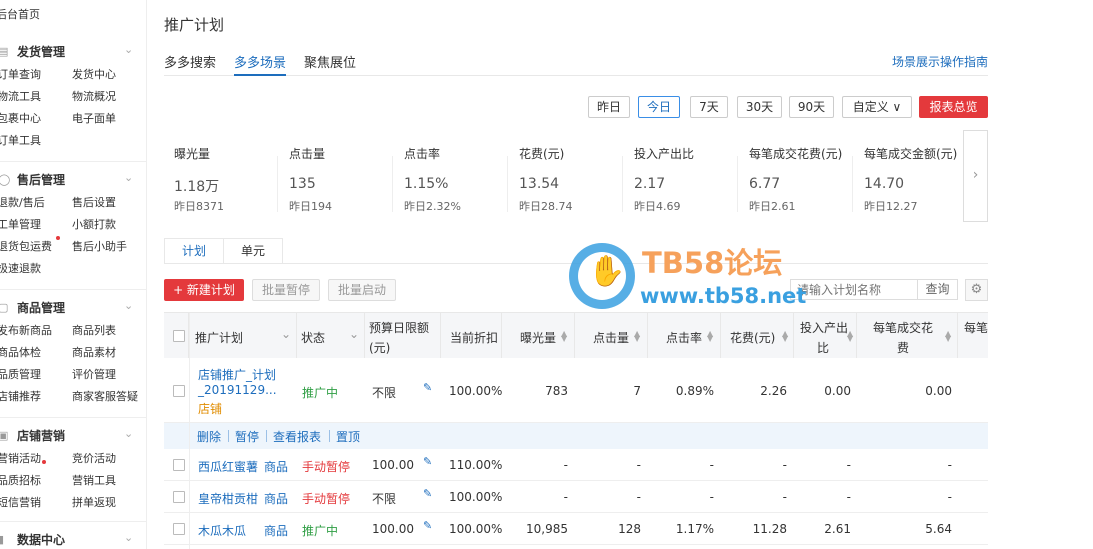 Image resolution: width=1093 pixels, height=549 pixels. I want to click on gear-icon: ⚙, so click(976, 290).